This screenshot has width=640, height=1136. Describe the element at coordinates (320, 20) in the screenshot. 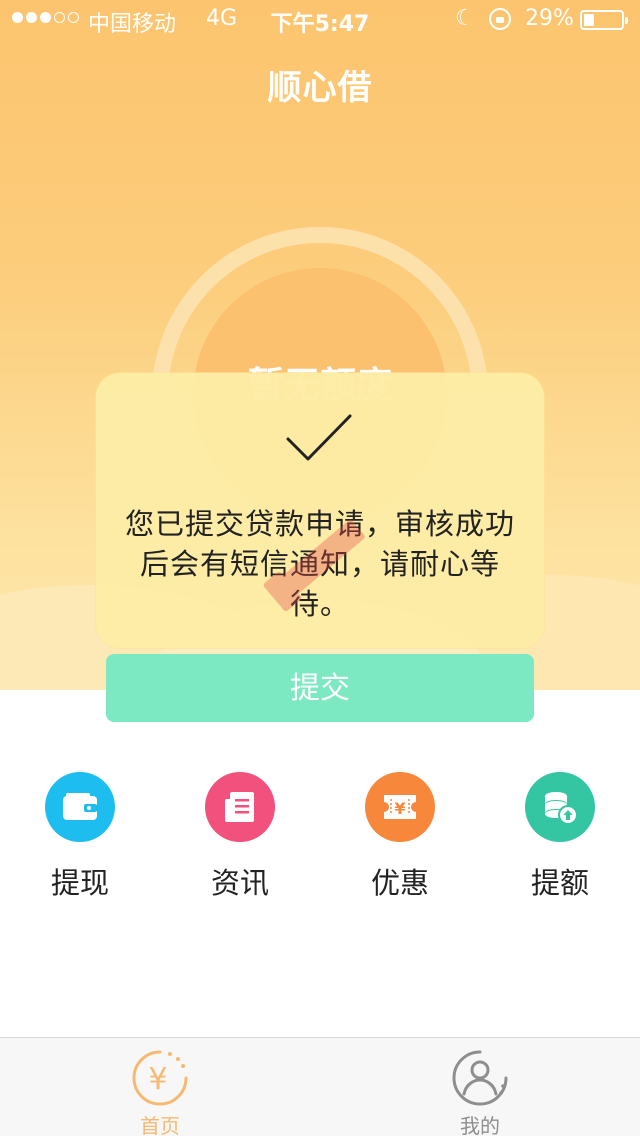

I see `status-bar: 中国移动 4G 下午5:47 ☾ 29%` at that location.